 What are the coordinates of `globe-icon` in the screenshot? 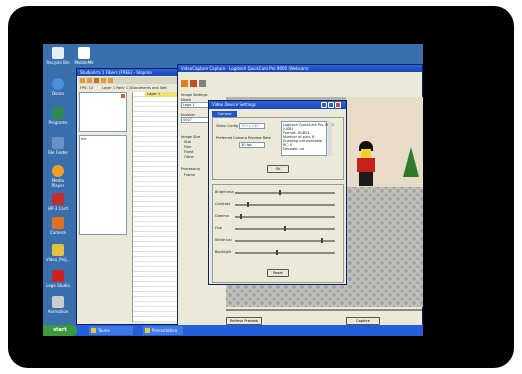 It's located at (58, 84).